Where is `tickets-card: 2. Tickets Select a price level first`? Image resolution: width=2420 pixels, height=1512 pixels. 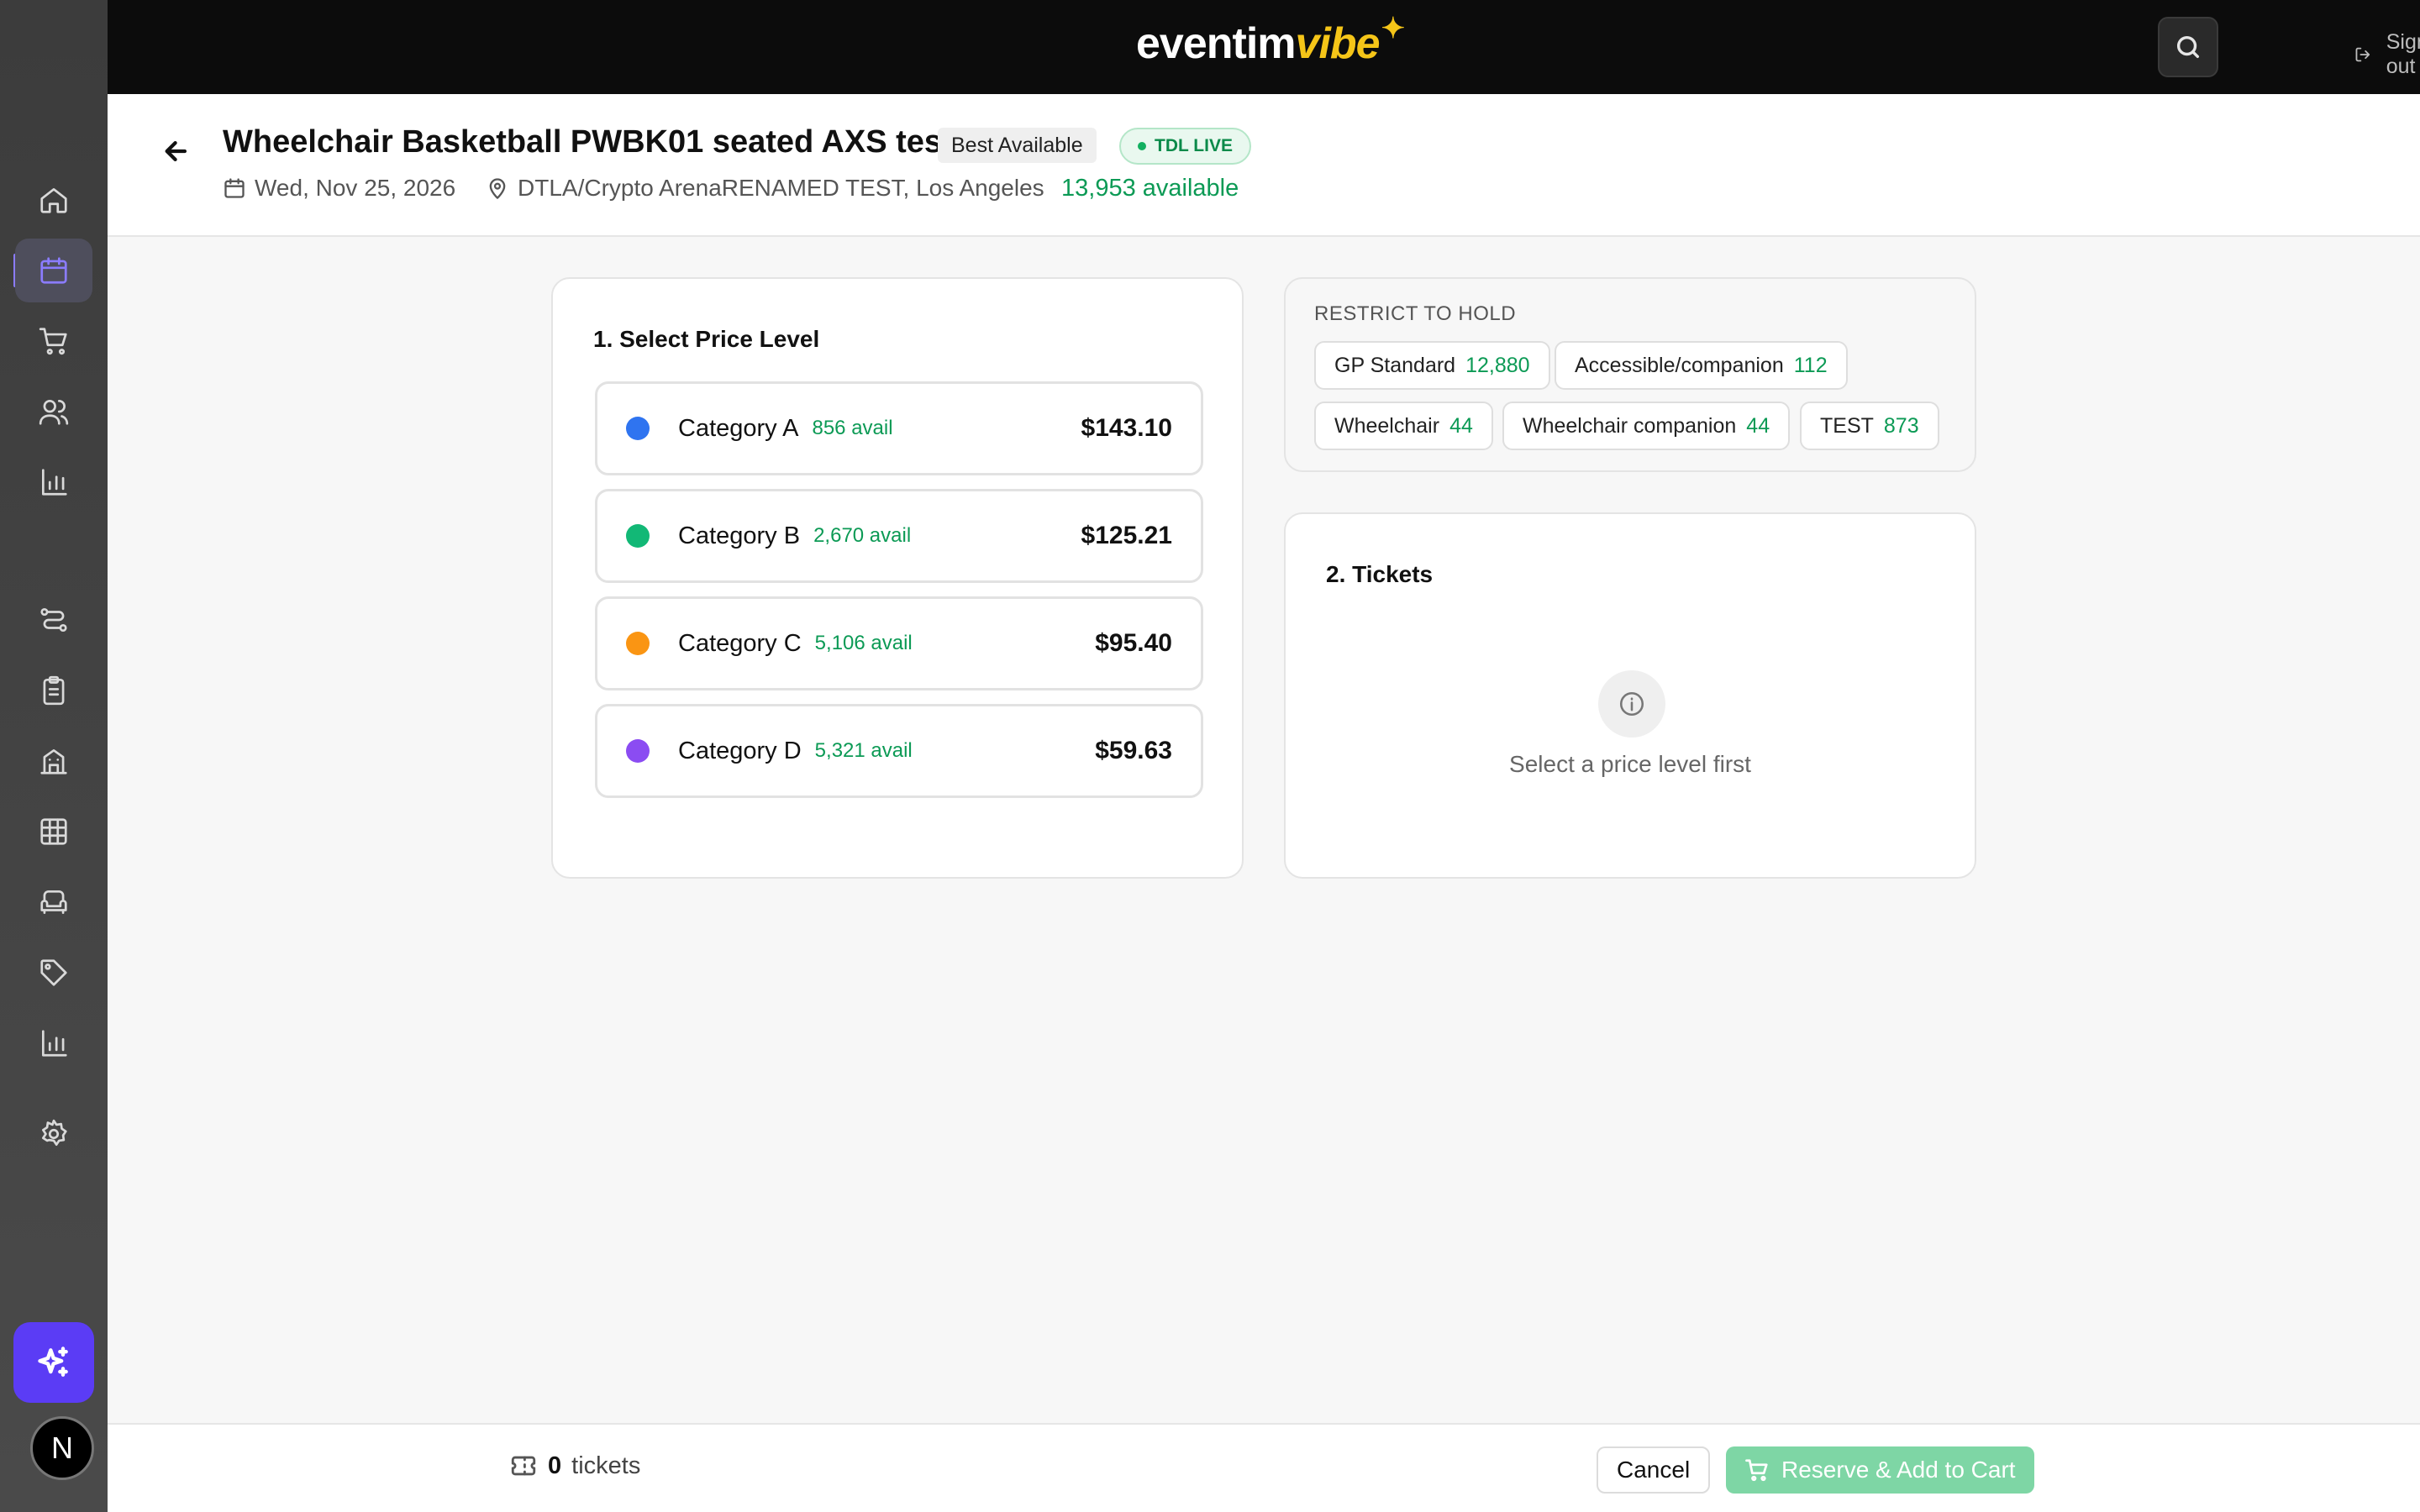 tickets-card: 2. Tickets Select a price level first is located at coordinates (1630, 695).